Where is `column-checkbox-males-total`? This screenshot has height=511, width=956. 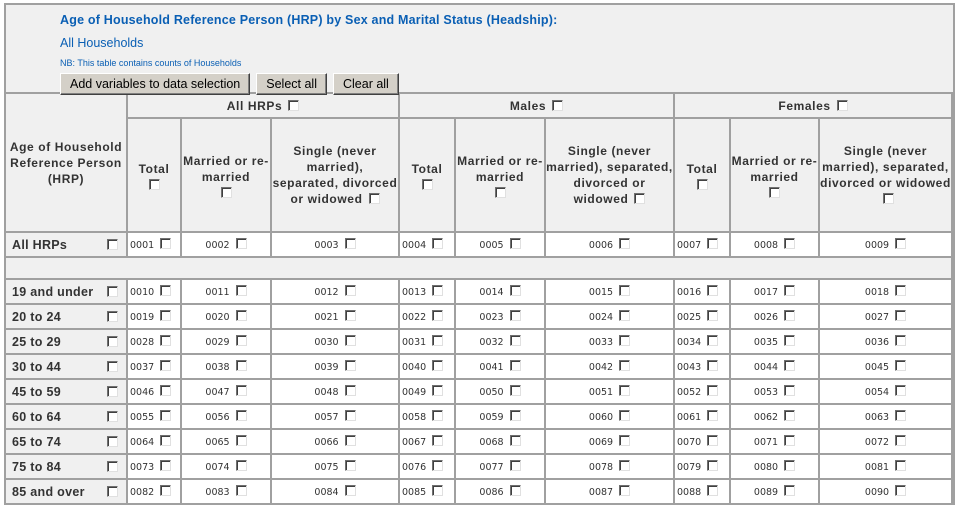
column-checkbox-males-total is located at coordinates (427, 184).